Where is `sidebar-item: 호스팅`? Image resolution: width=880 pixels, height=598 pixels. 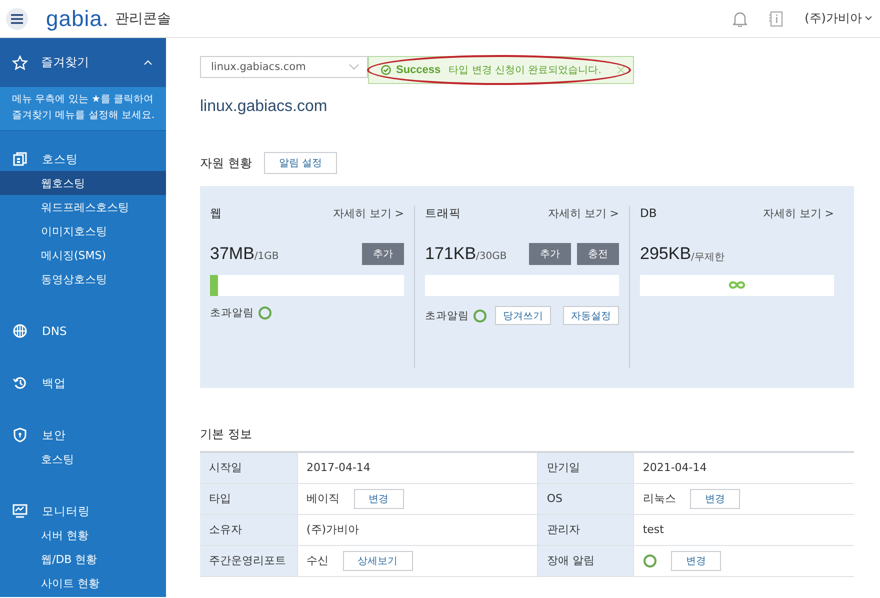
sidebar-item: 호스팅 is located at coordinates (83, 459).